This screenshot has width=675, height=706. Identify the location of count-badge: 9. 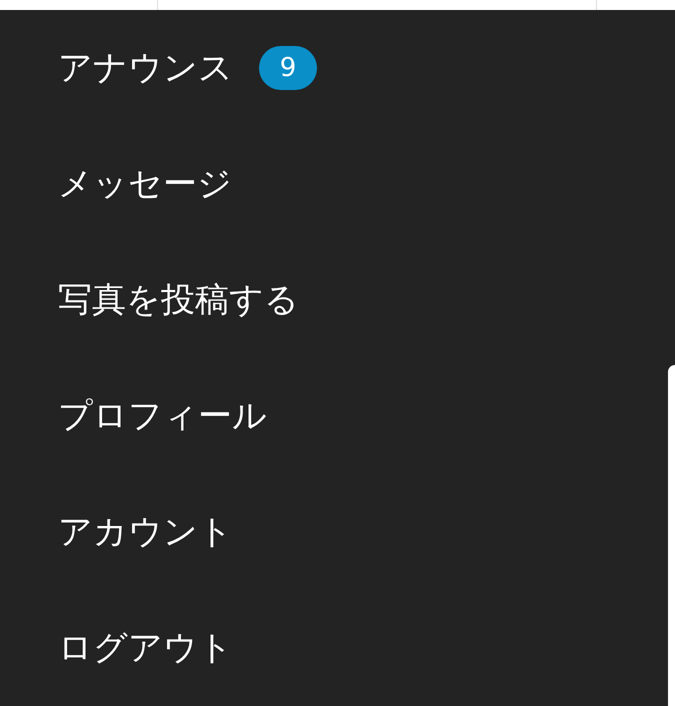
(288, 68).